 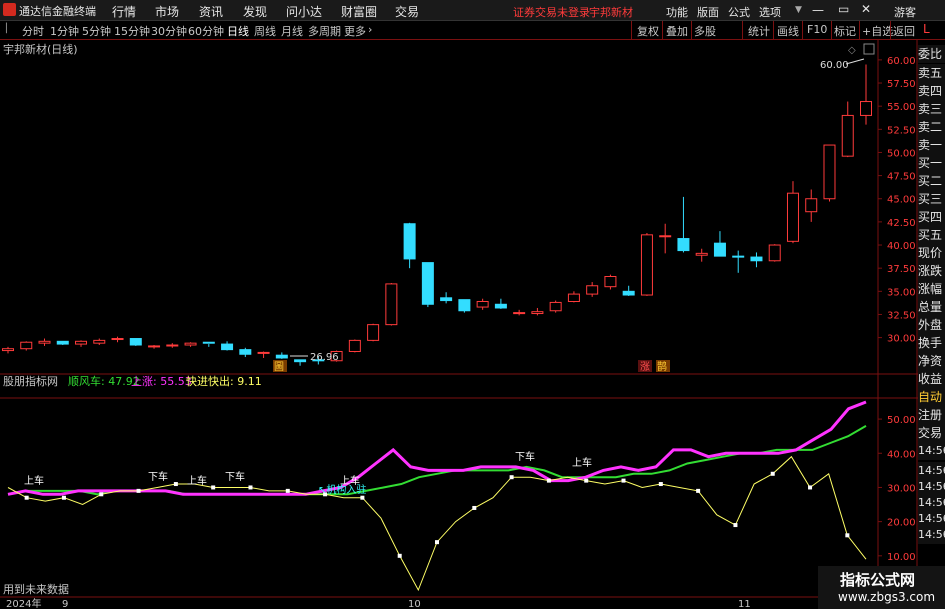 I want to click on right-panel-item: 卖四, so click(x=931, y=91).